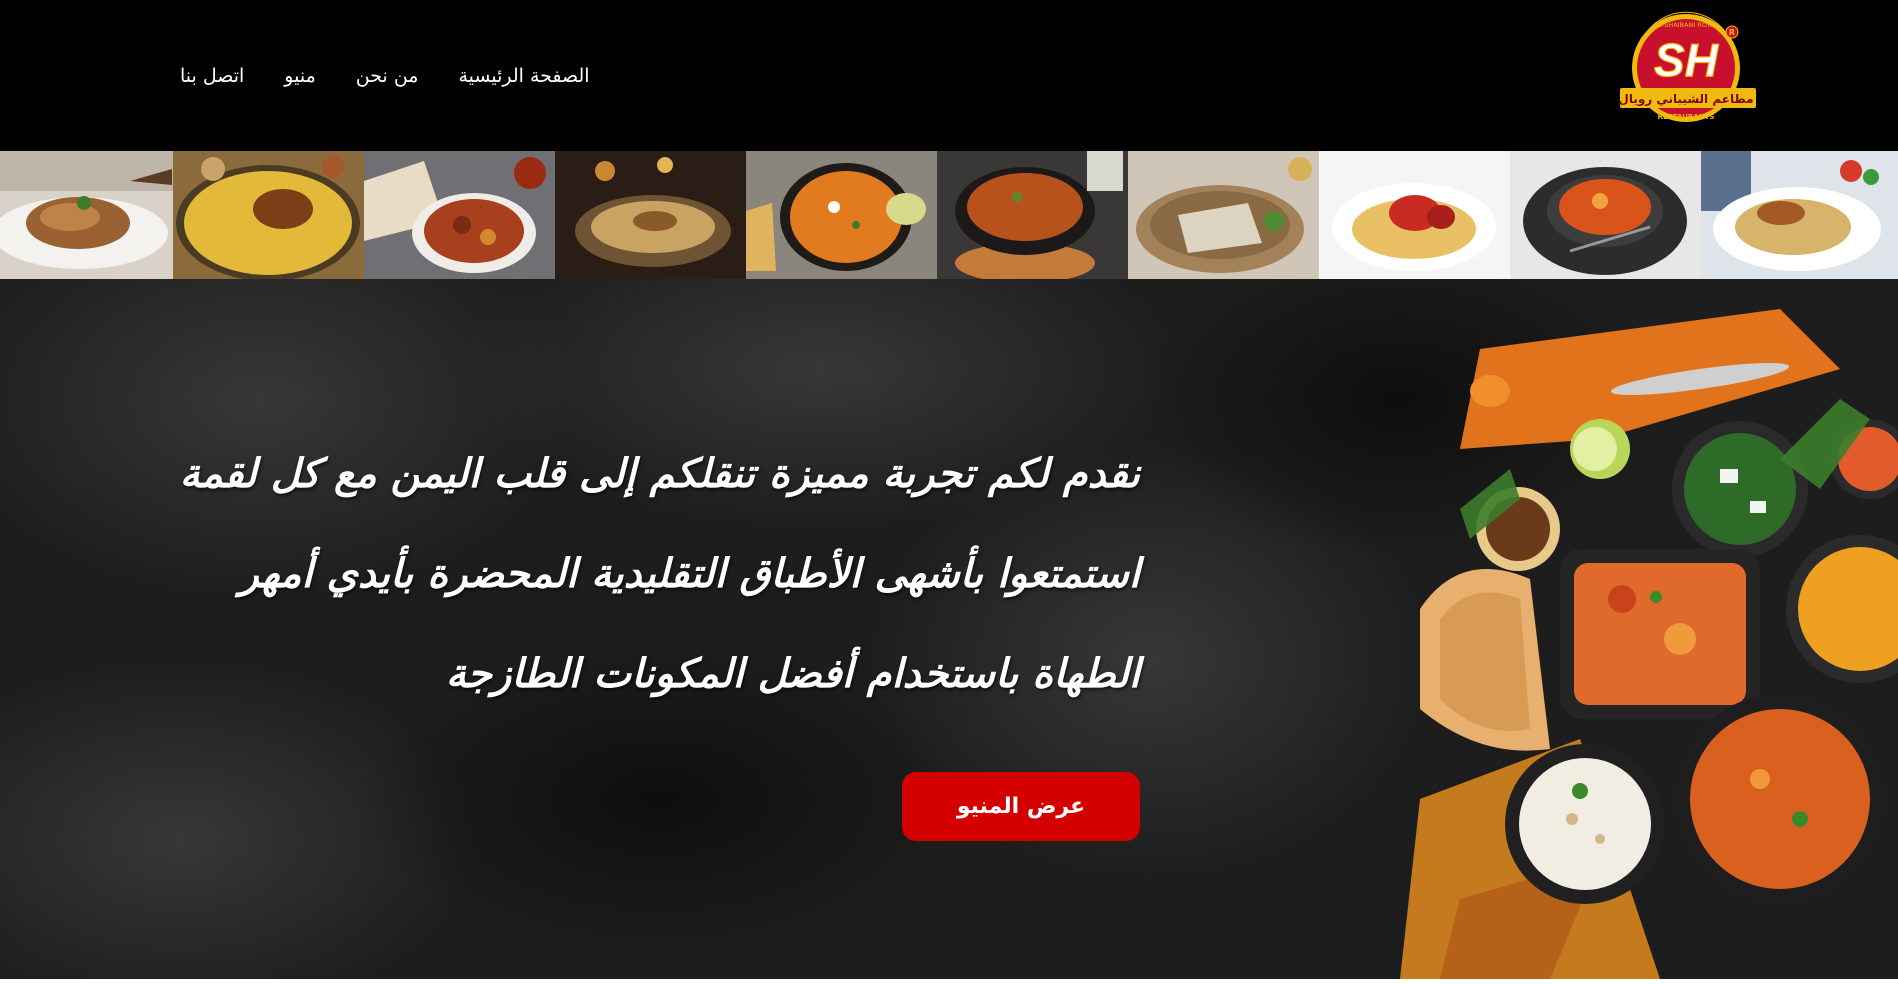  Describe the element at coordinates (1732, 32) in the screenshot. I see `svg-text: R` at that location.